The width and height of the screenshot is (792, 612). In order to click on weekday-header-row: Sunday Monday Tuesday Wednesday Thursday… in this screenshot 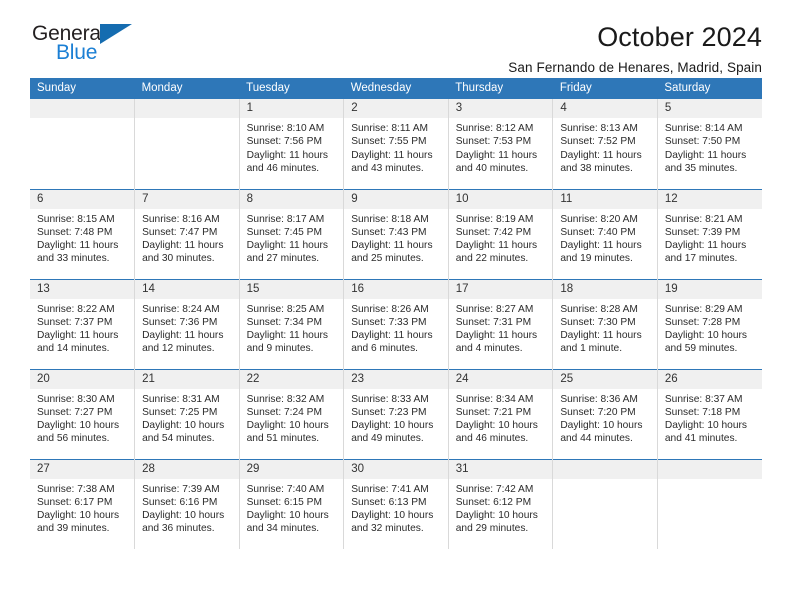, I will do `click(396, 88)`.